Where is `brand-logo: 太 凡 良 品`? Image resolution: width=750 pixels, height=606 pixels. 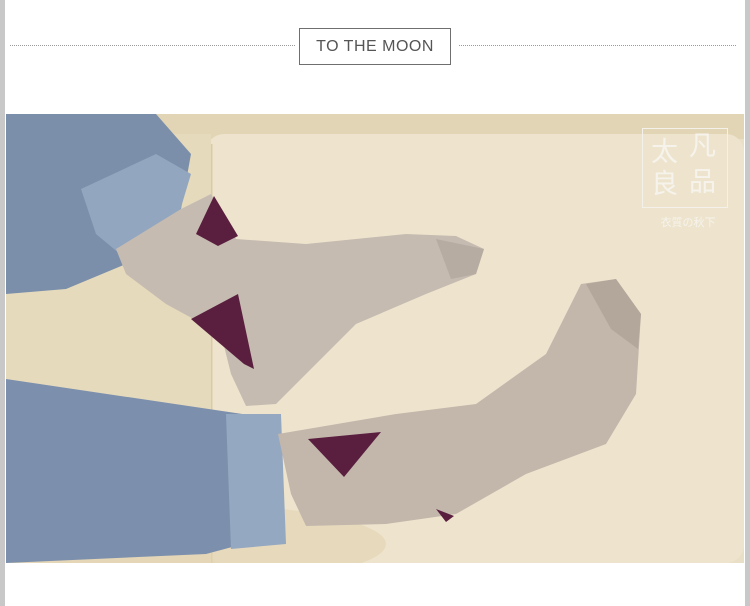 brand-logo: 太 凡 良 品 is located at coordinates (685, 168).